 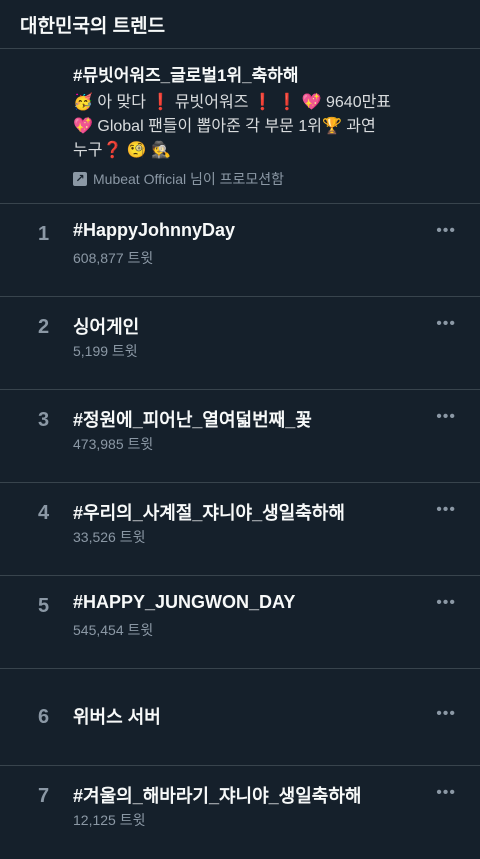 I want to click on trend-rank: 3, so click(x=44, y=420).